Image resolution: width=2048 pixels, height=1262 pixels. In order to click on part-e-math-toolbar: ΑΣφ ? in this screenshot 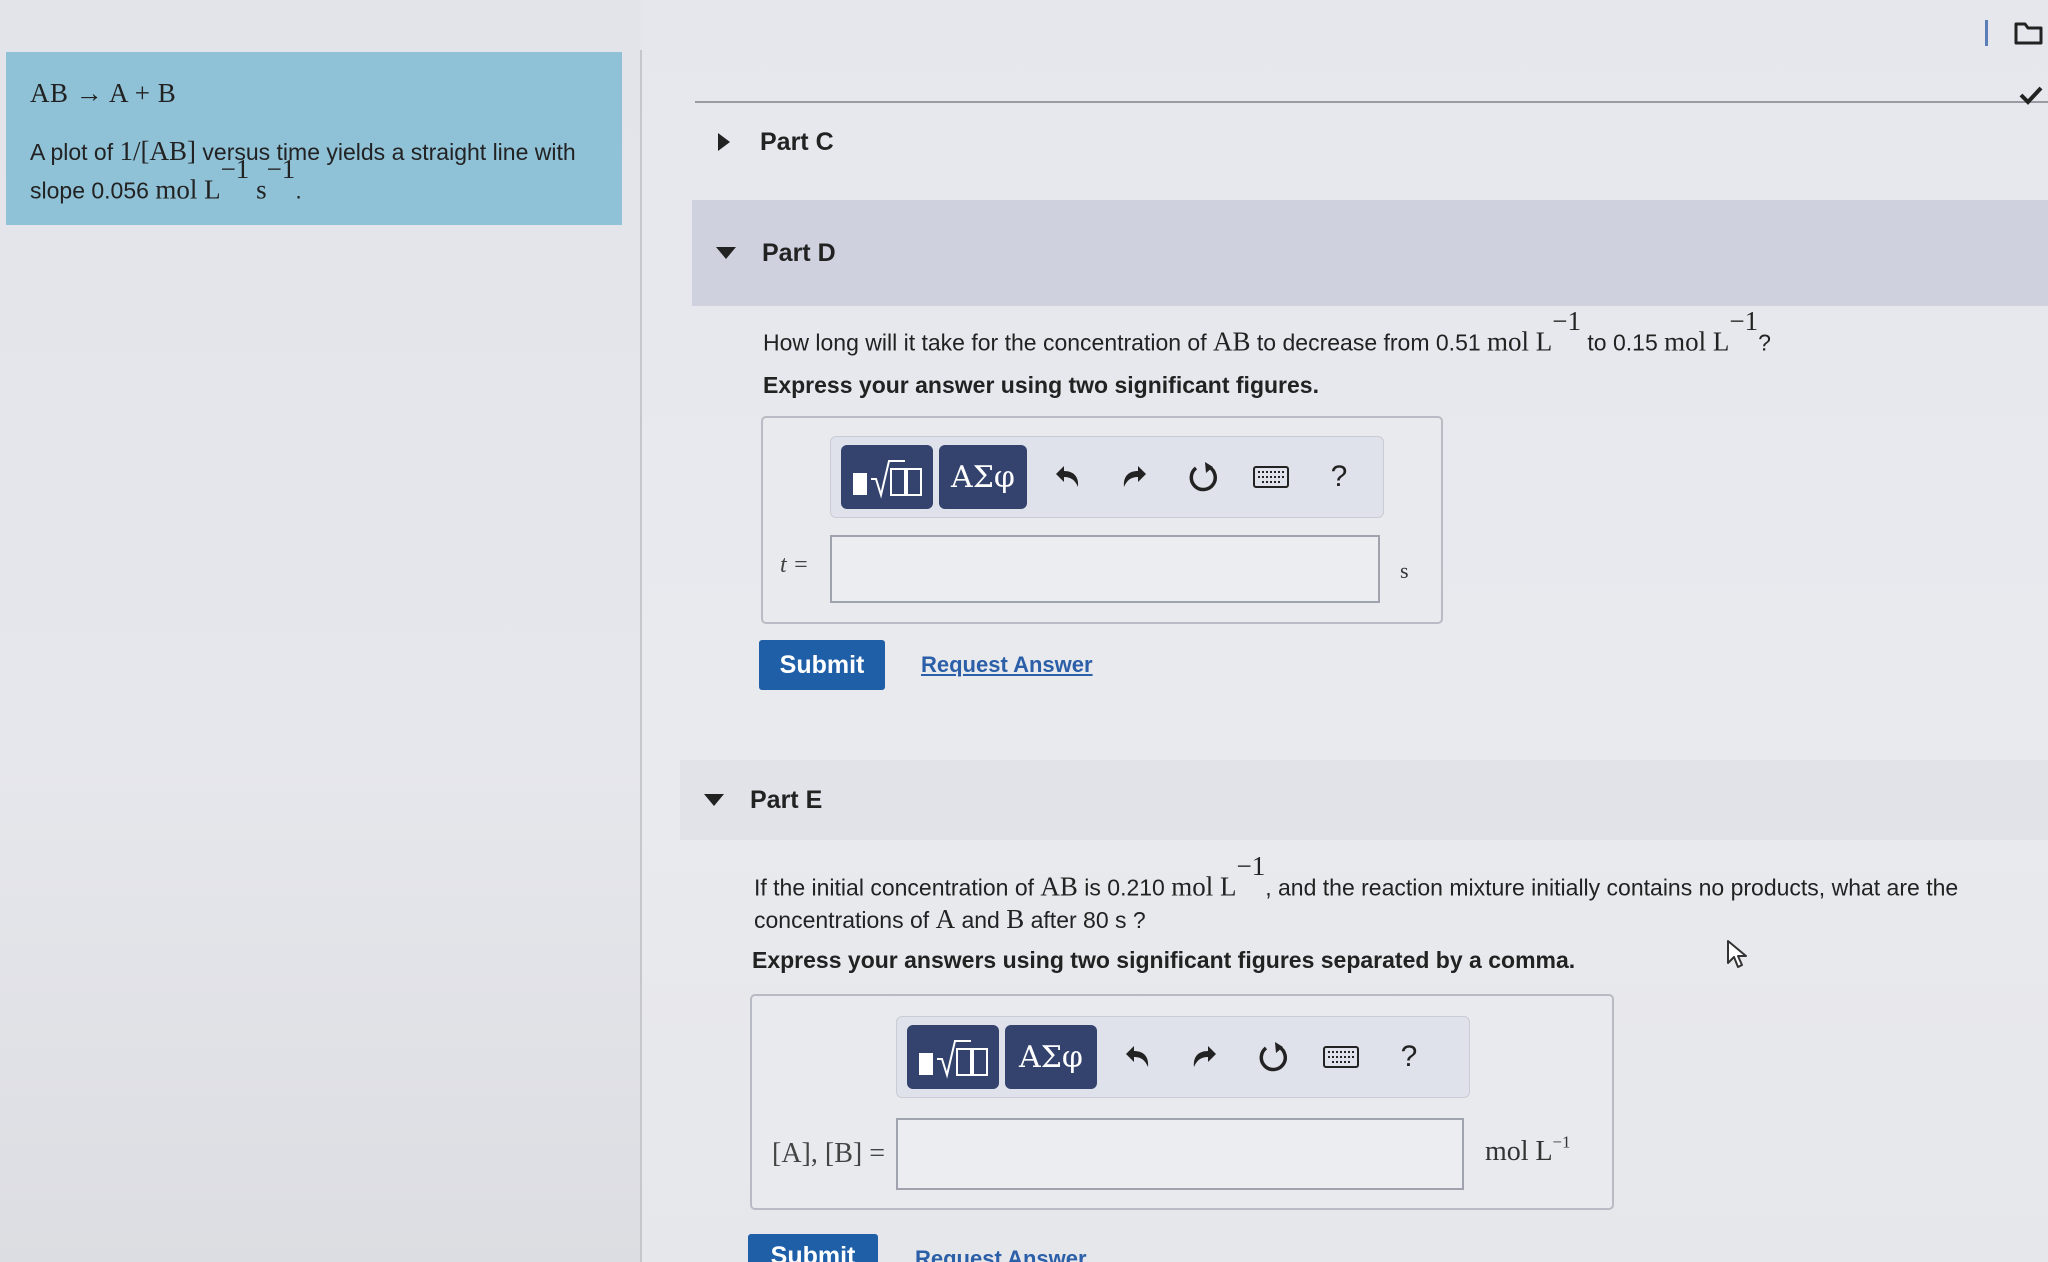, I will do `click(1183, 1057)`.